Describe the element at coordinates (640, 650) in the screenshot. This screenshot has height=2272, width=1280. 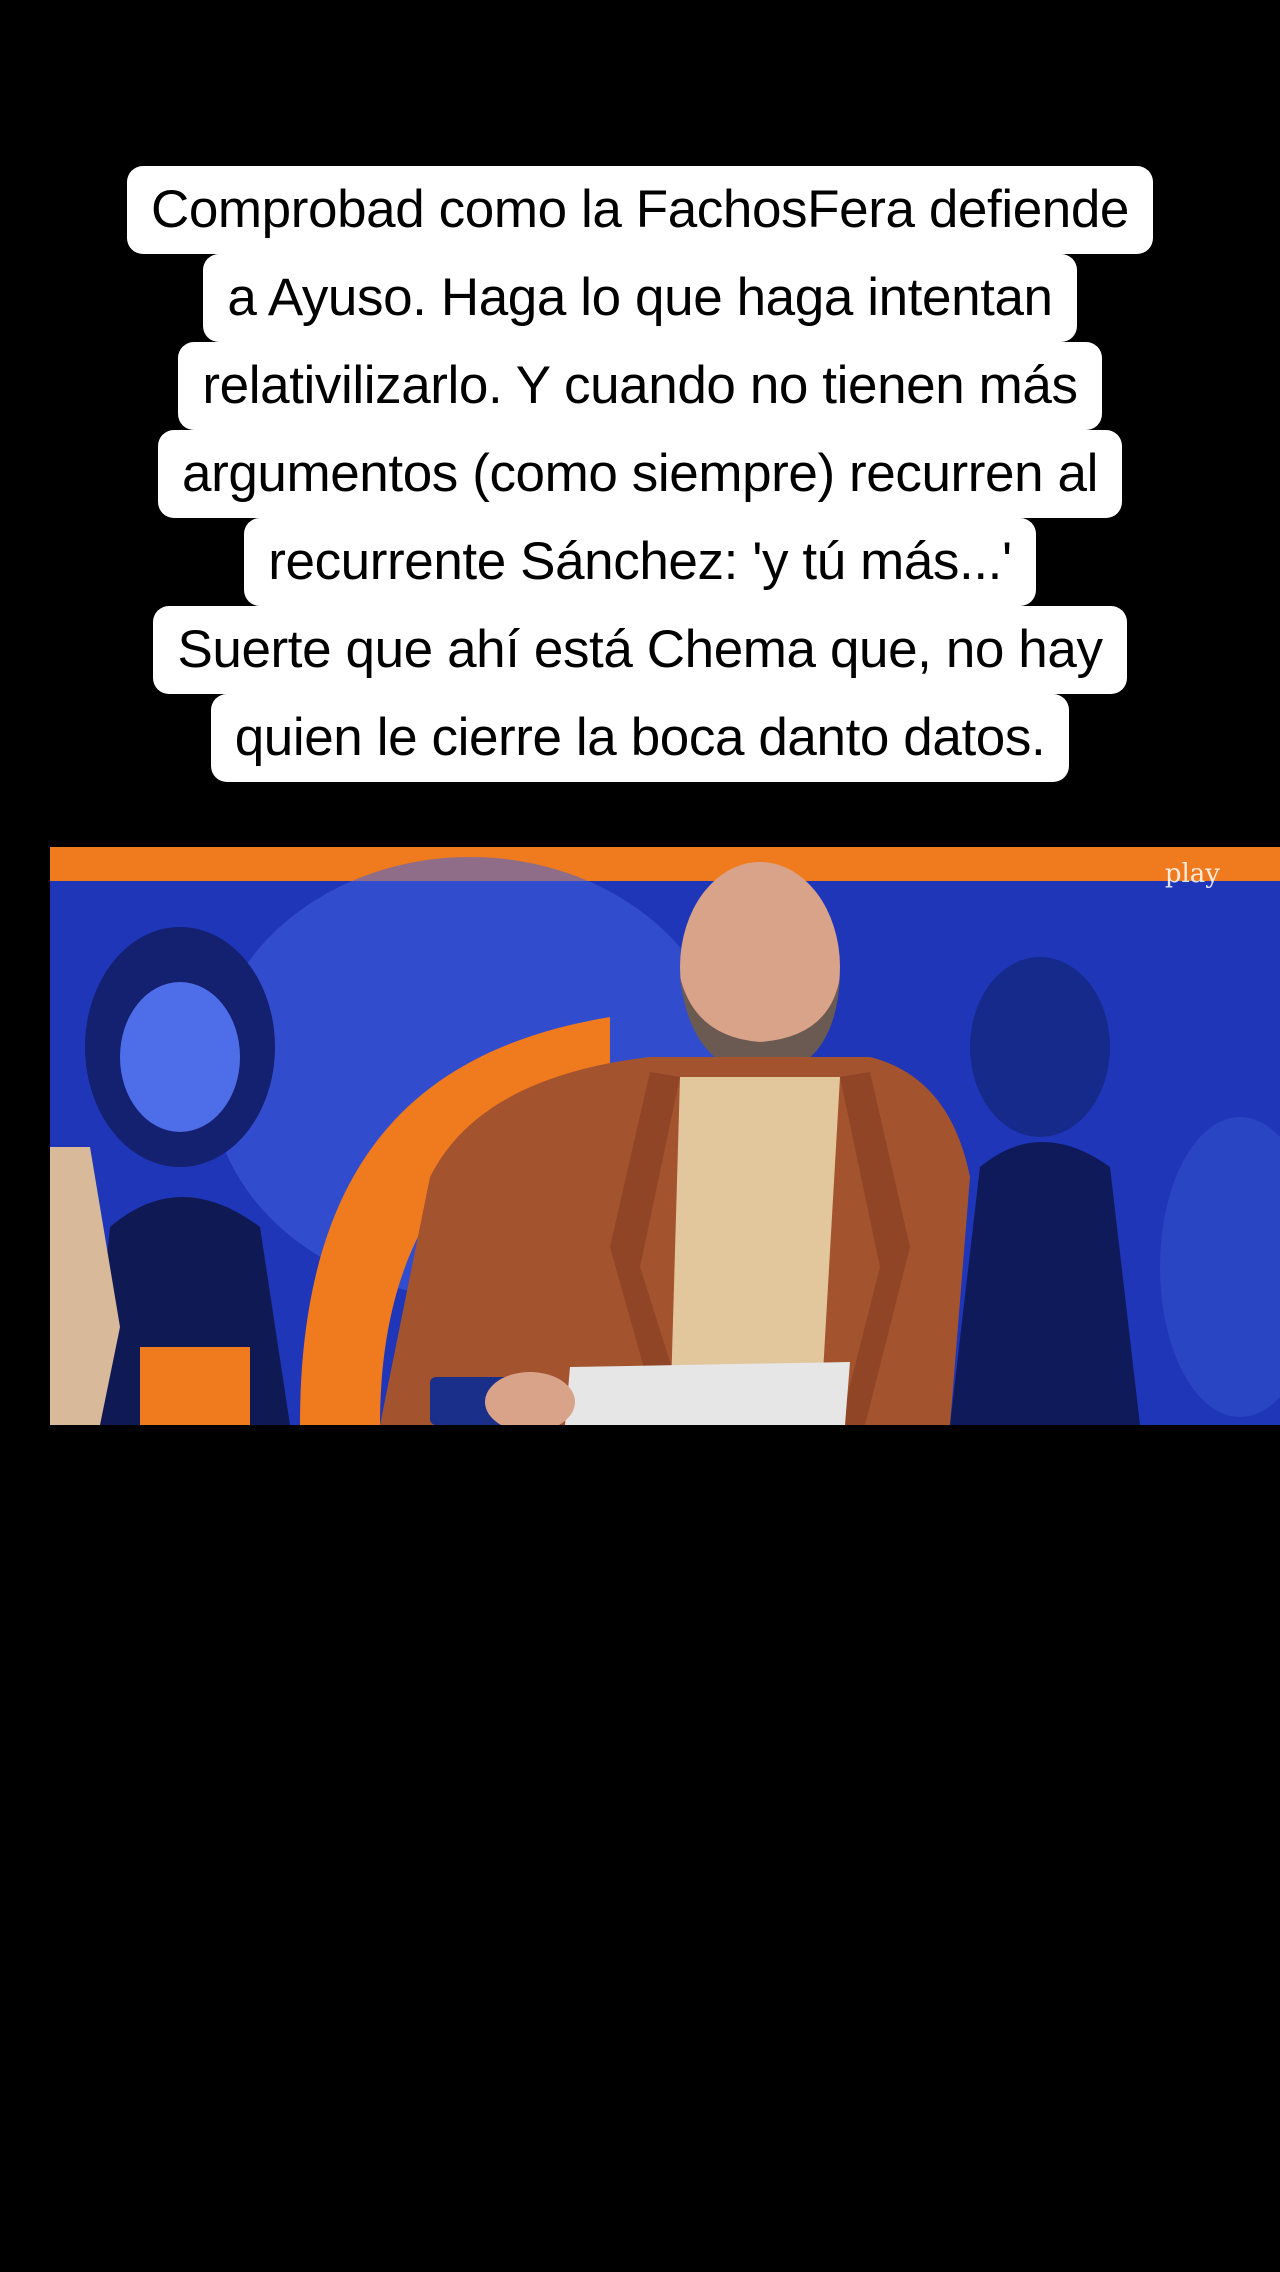
I see `caption-line: Suerte que ahí está Chema que, no hay` at that location.